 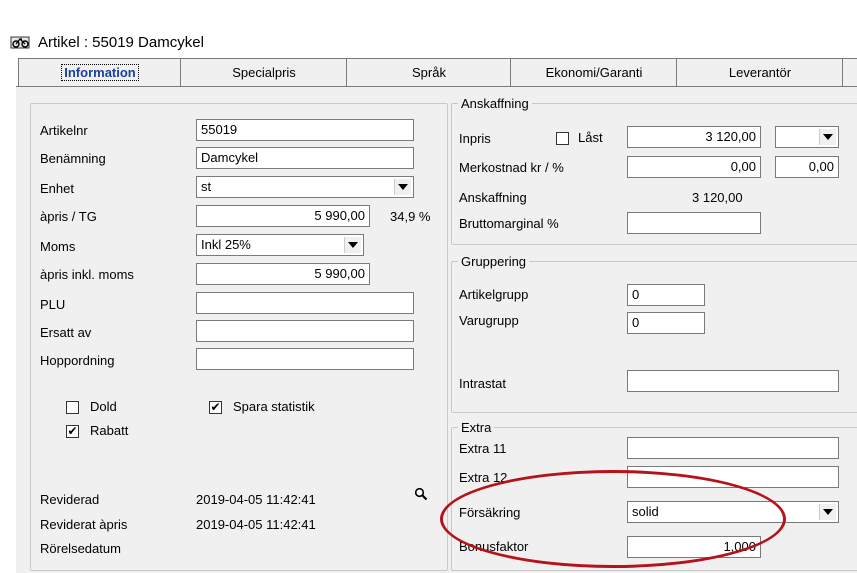 I want to click on rabatt-label: Rabatt, so click(x=109, y=430).